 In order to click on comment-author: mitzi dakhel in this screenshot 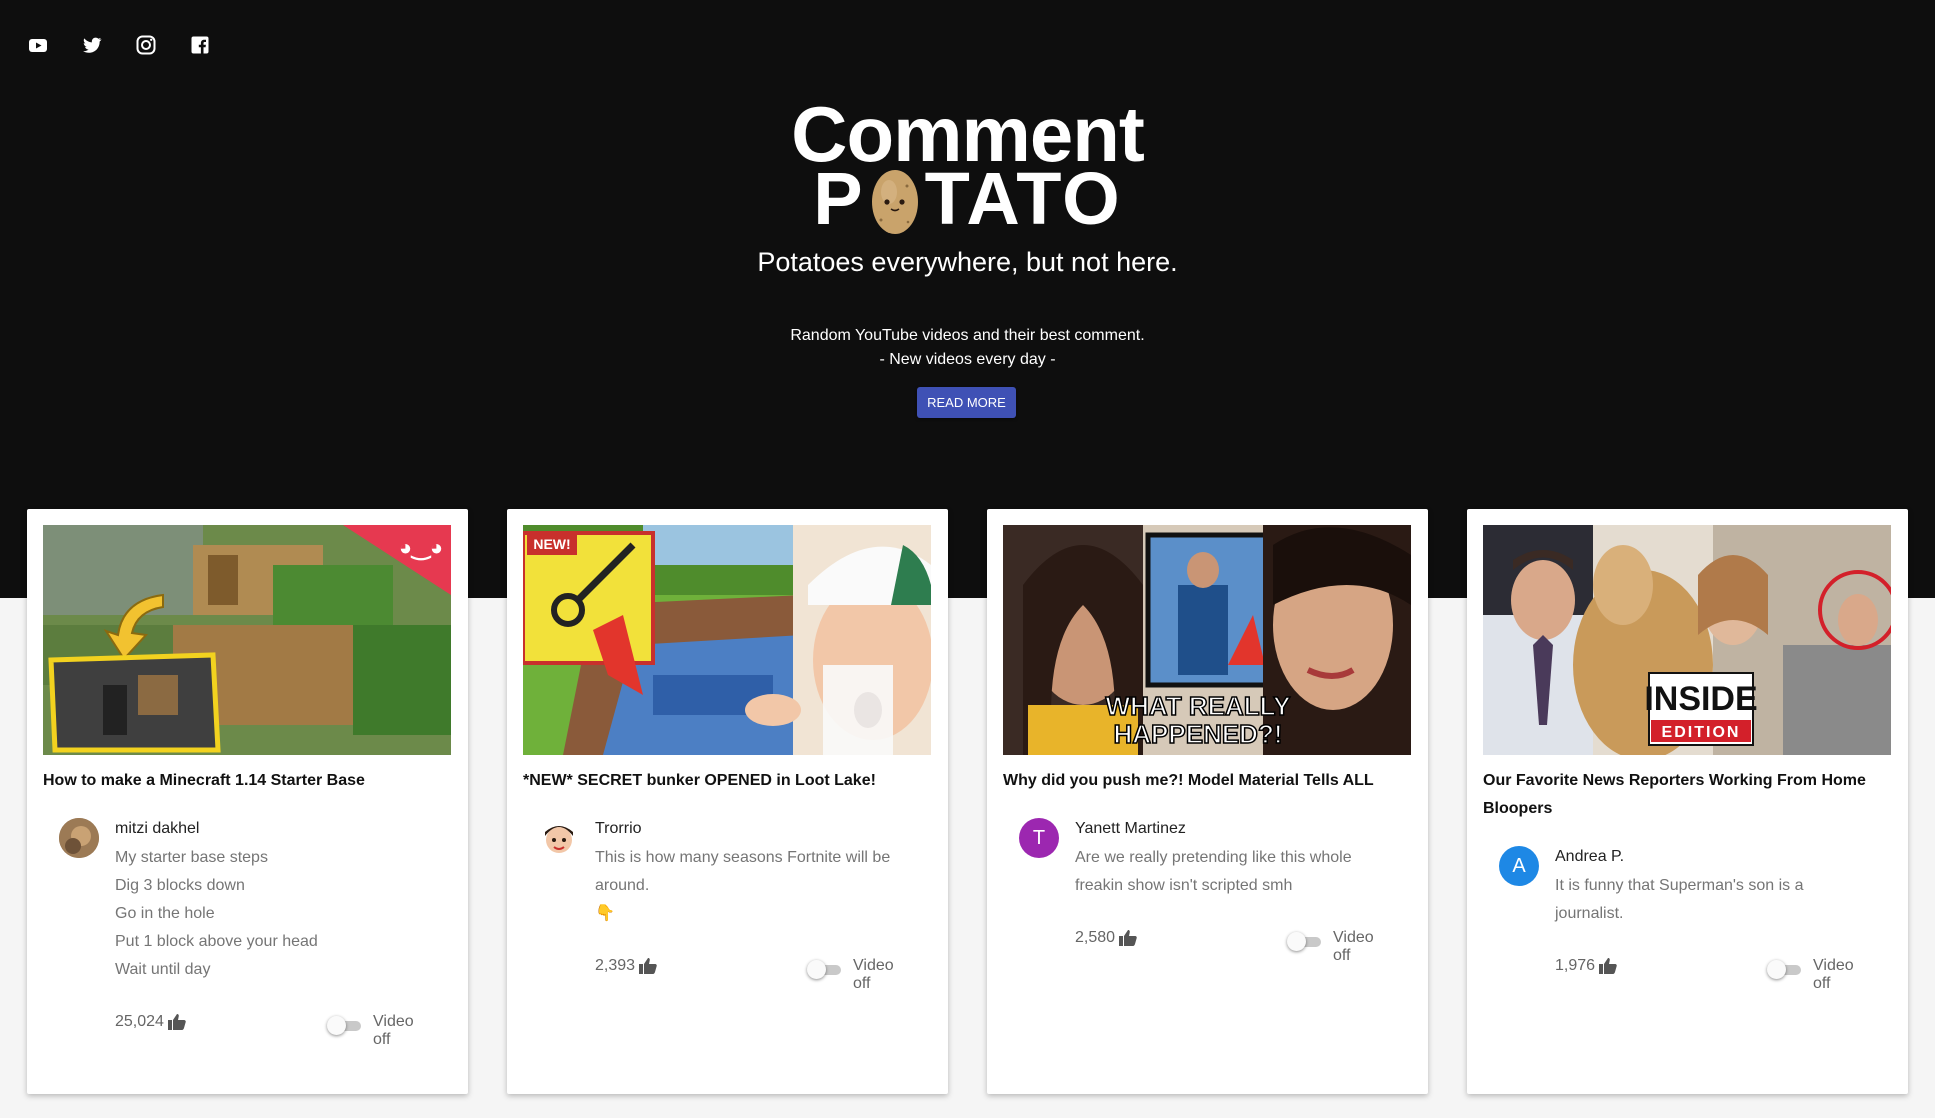, I will do `click(157, 829)`.